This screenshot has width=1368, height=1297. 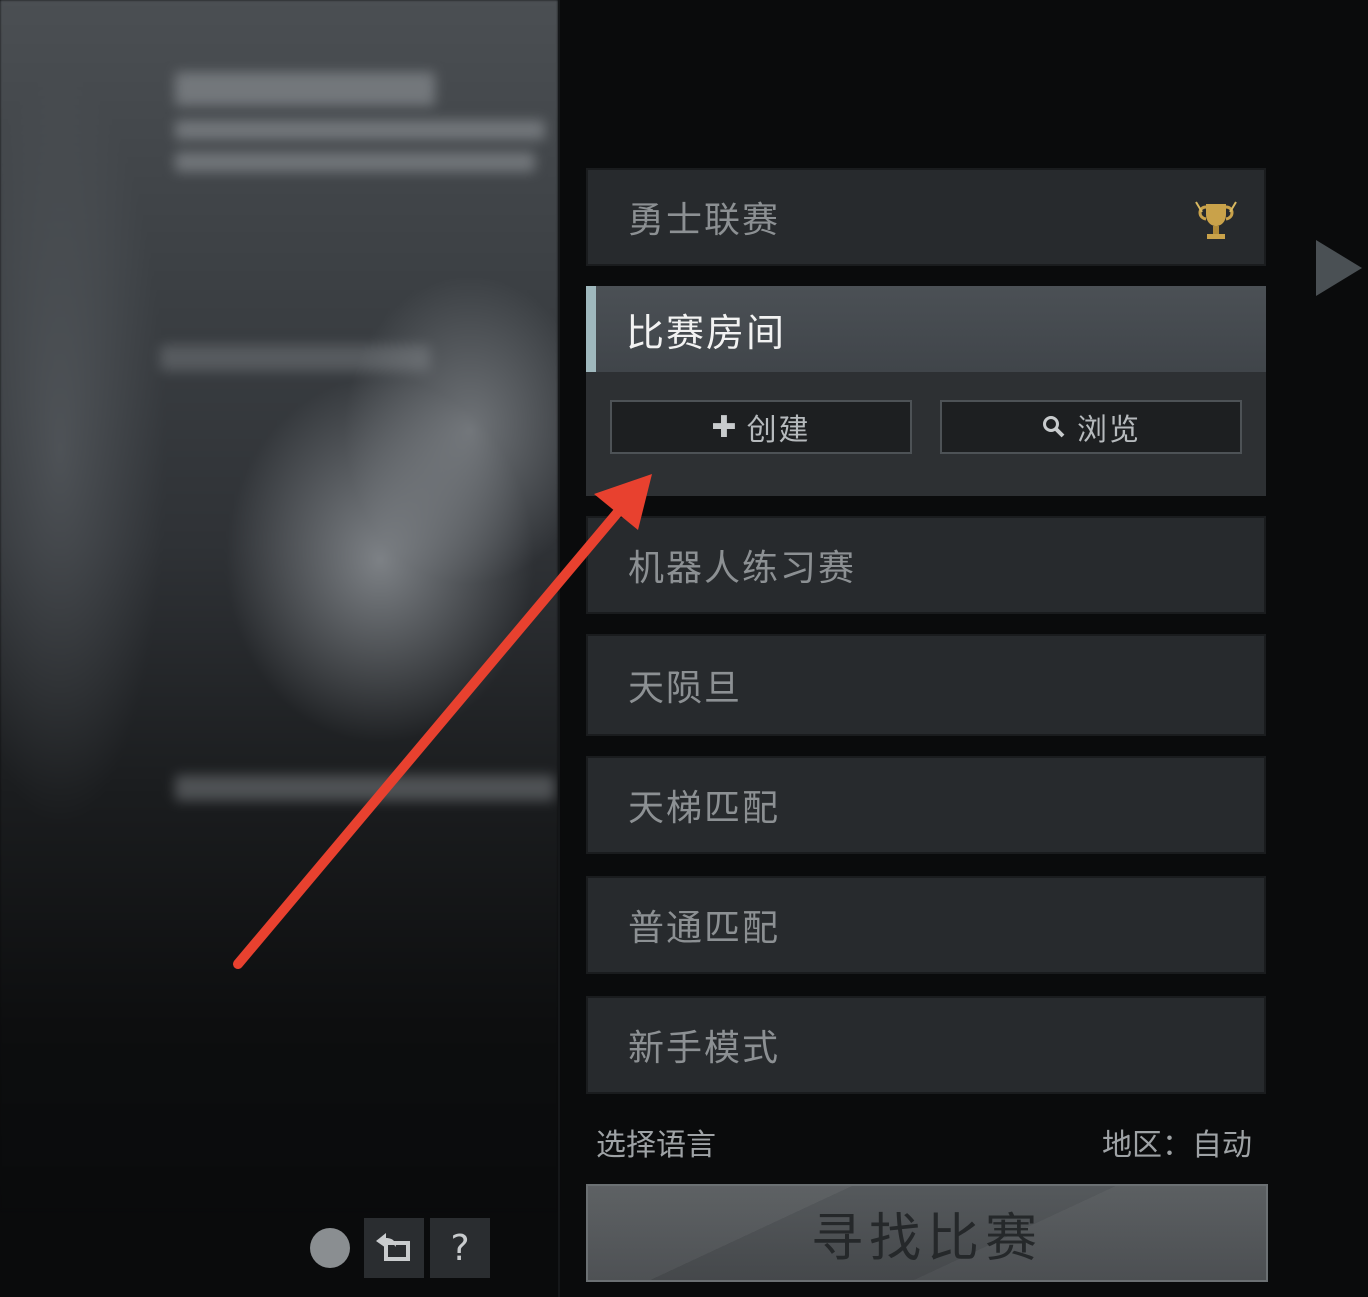 What do you see at coordinates (1054, 427) in the screenshot?
I see `search-icon` at bounding box center [1054, 427].